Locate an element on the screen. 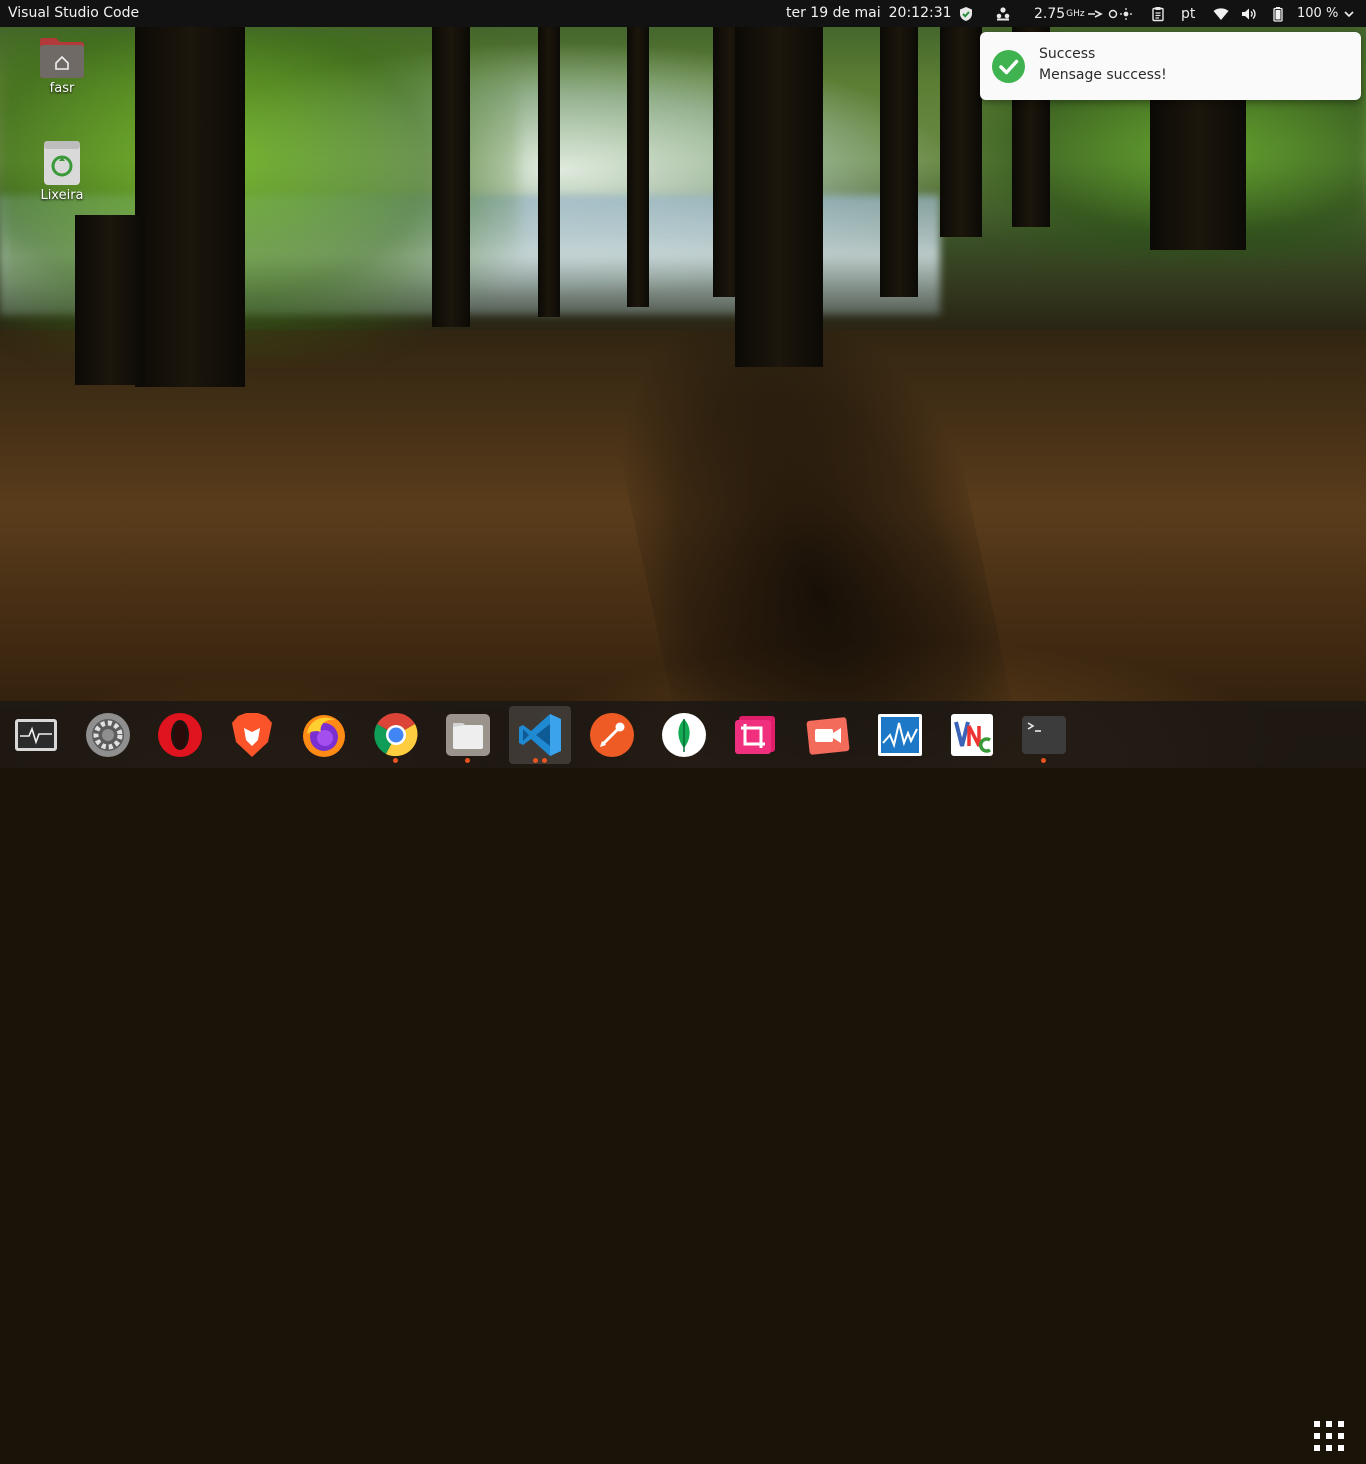 The height and width of the screenshot is (1464, 1366). dock-item-resource-monitor is located at coordinates (900, 735).